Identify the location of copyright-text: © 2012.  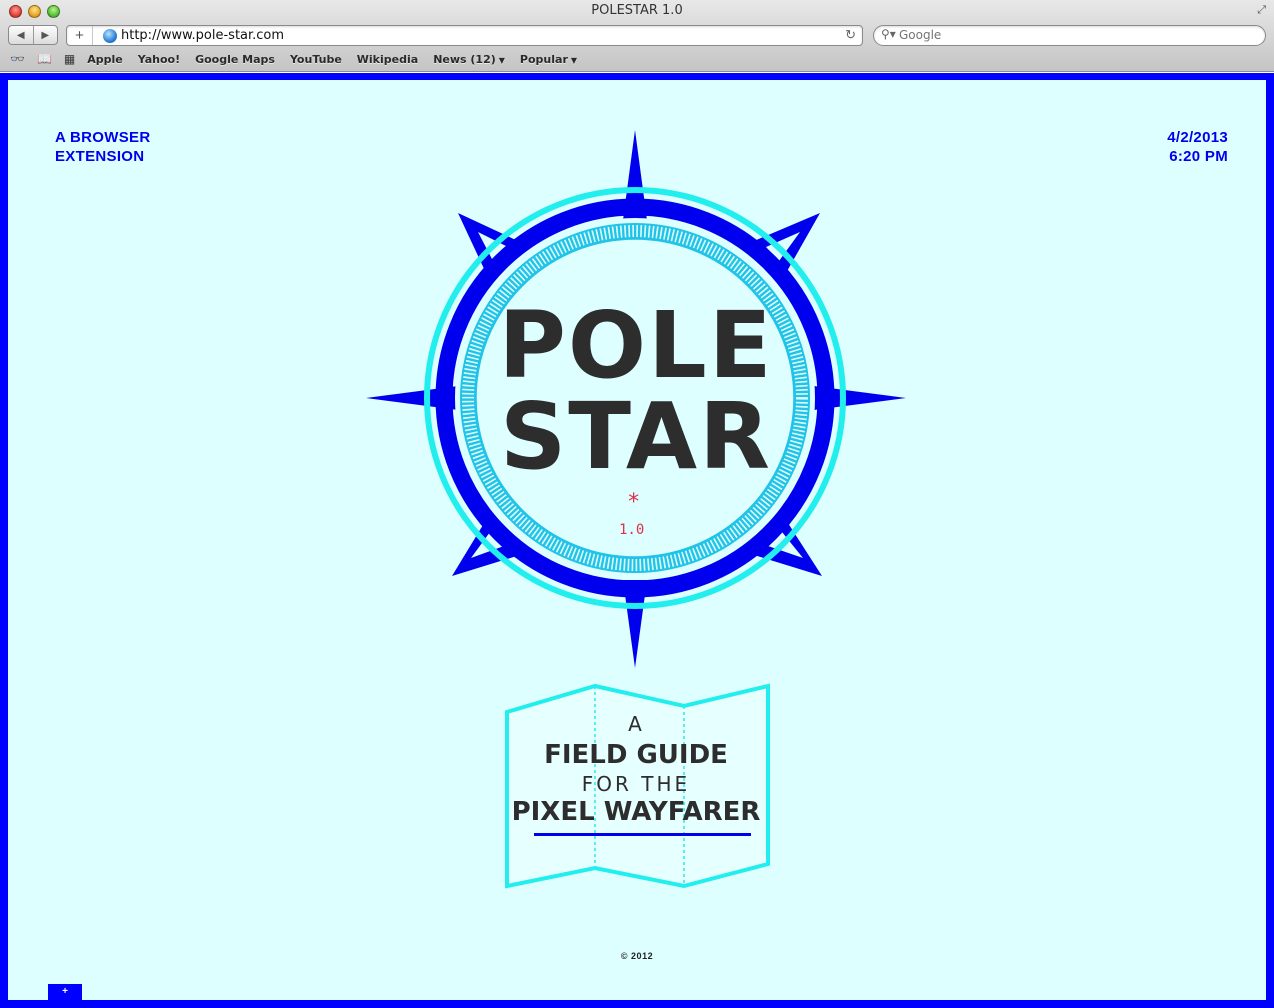
(637, 956).